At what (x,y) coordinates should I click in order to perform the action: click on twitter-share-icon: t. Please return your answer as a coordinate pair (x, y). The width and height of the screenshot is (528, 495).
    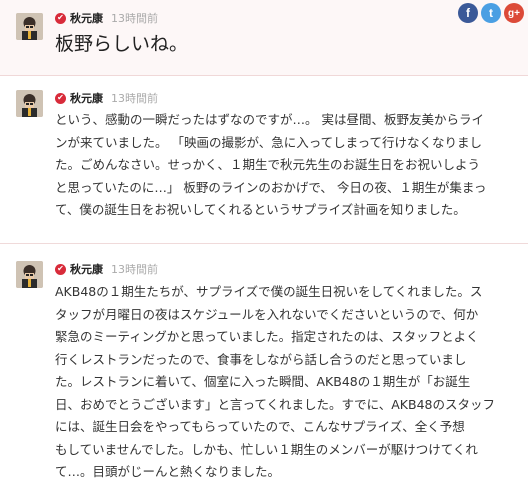
    Looking at the image, I should click on (491, 13).